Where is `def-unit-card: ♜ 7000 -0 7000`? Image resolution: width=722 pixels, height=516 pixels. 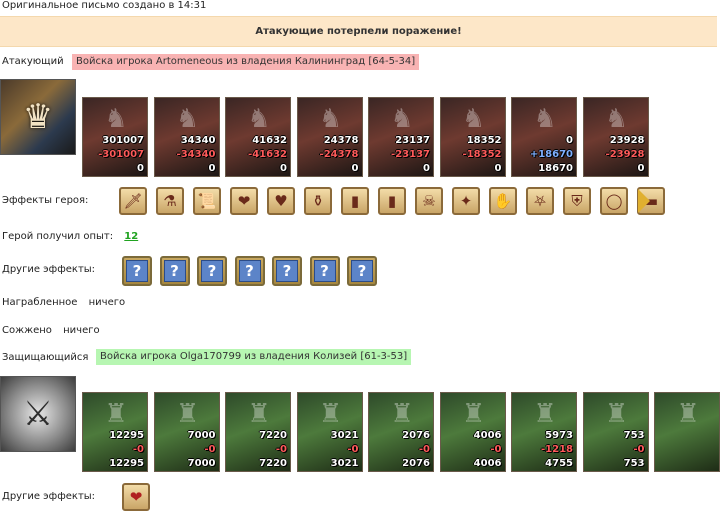
def-unit-card: ♜ 7000 -0 7000 is located at coordinates (186, 432).